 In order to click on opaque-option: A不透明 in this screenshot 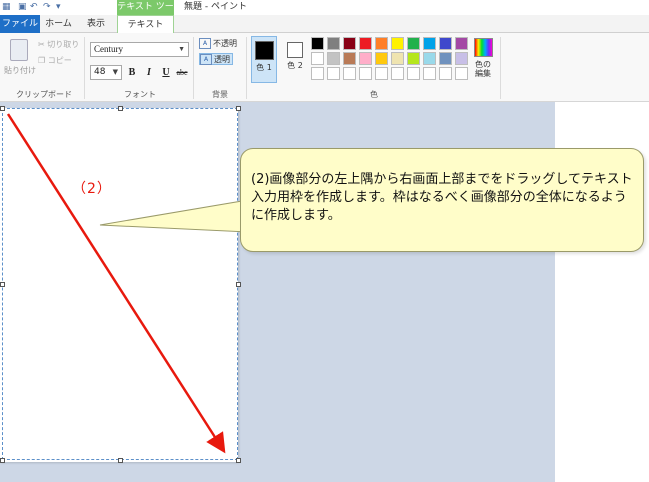, I will do `click(218, 44)`.